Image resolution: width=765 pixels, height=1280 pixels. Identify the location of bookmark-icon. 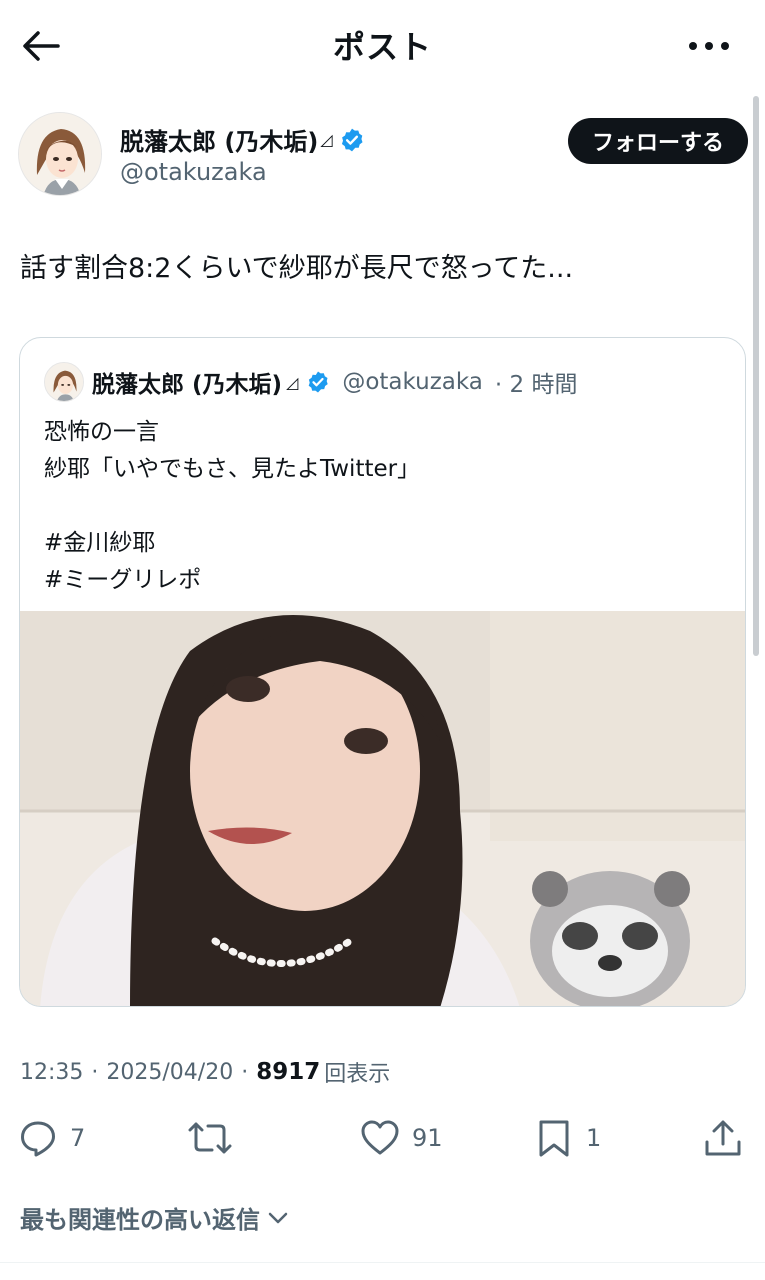
(554, 1138).